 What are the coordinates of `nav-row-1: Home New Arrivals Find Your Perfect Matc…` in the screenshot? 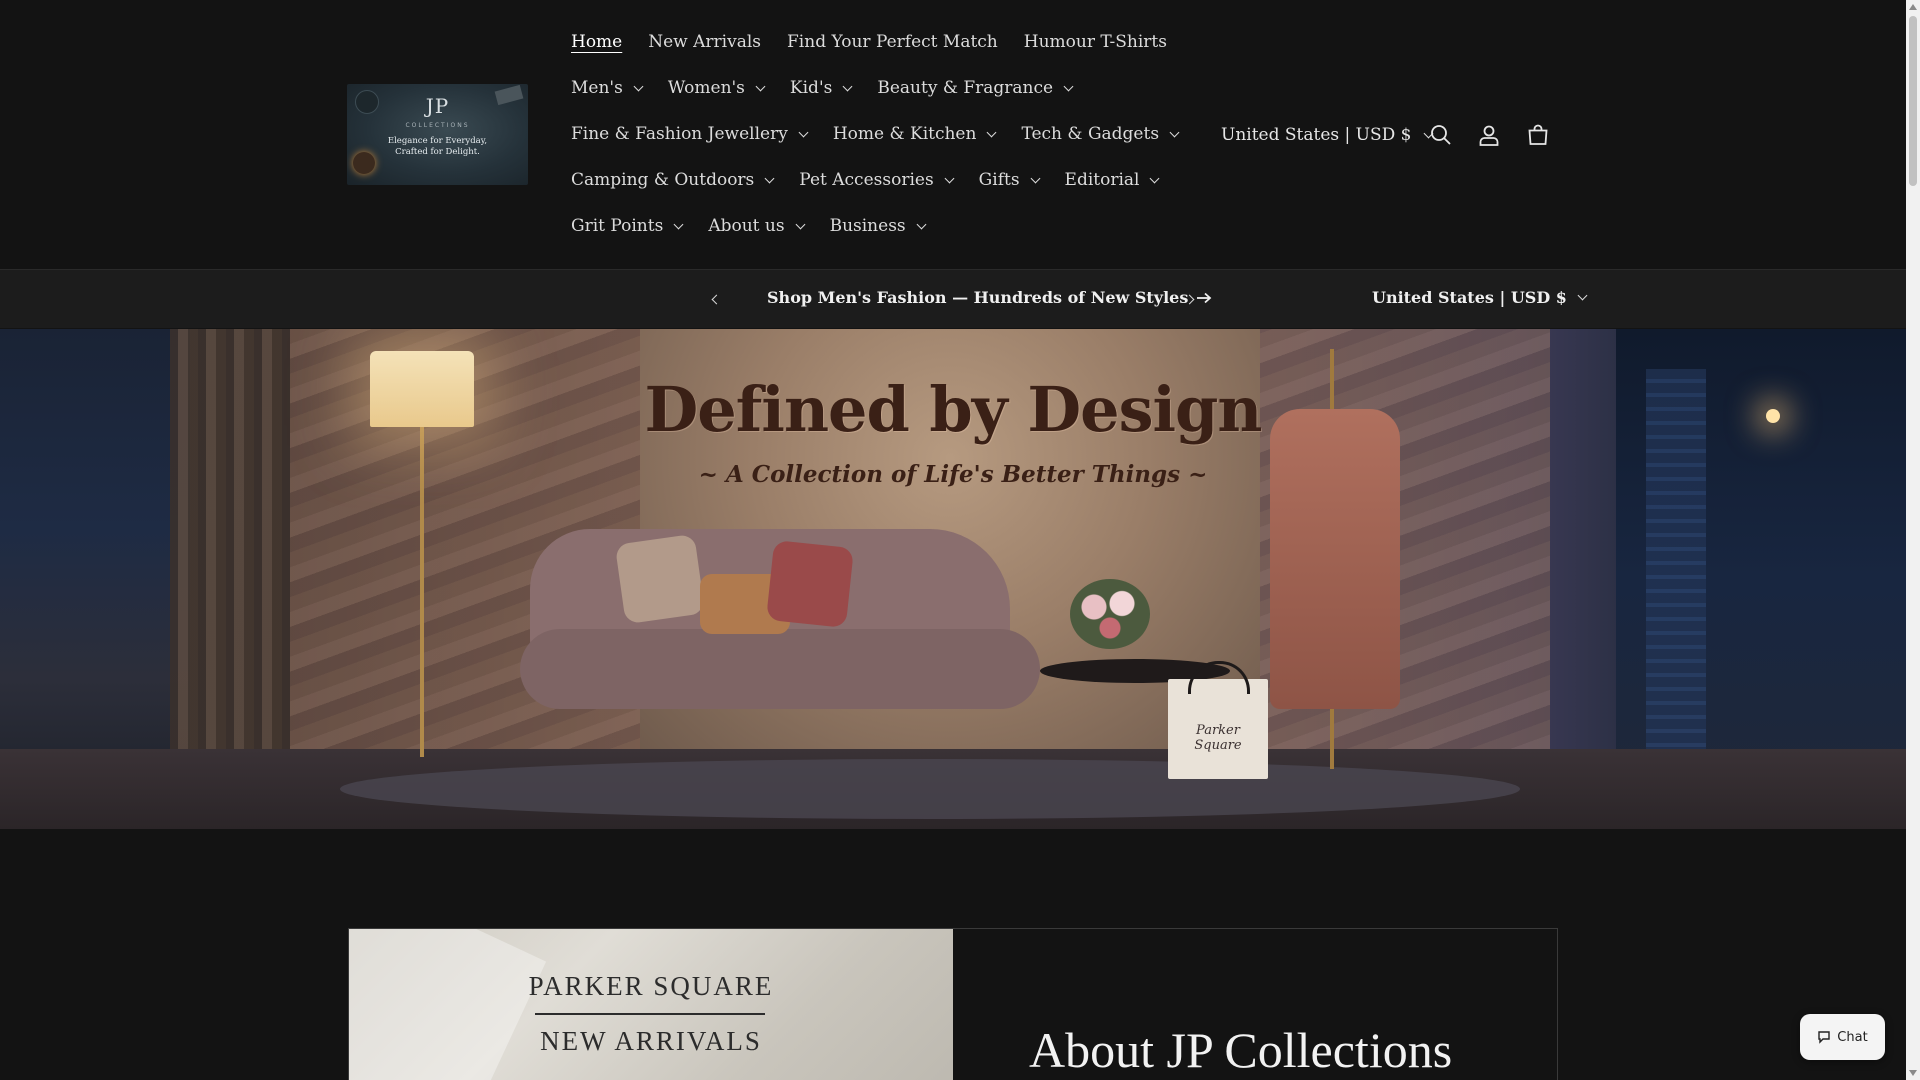 It's located at (882, 42).